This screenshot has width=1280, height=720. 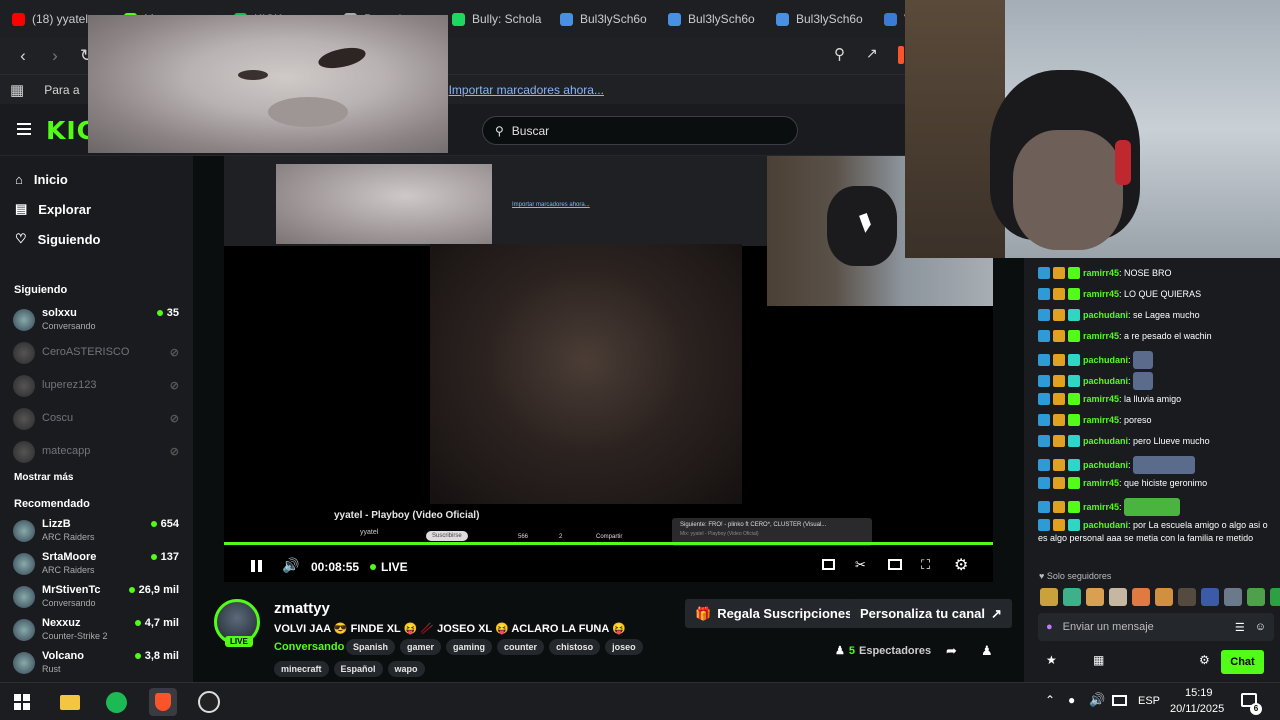 What do you see at coordinates (828, 564) in the screenshot?
I see `pip-icon` at bounding box center [828, 564].